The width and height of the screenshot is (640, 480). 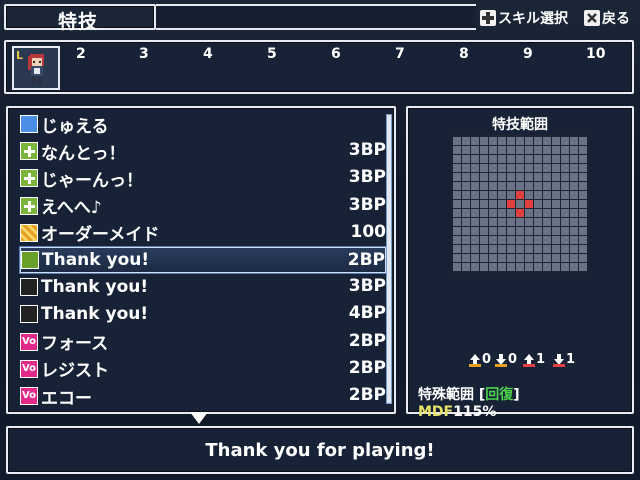 I want to click on party-slot-2: 2, so click(x=81, y=54).